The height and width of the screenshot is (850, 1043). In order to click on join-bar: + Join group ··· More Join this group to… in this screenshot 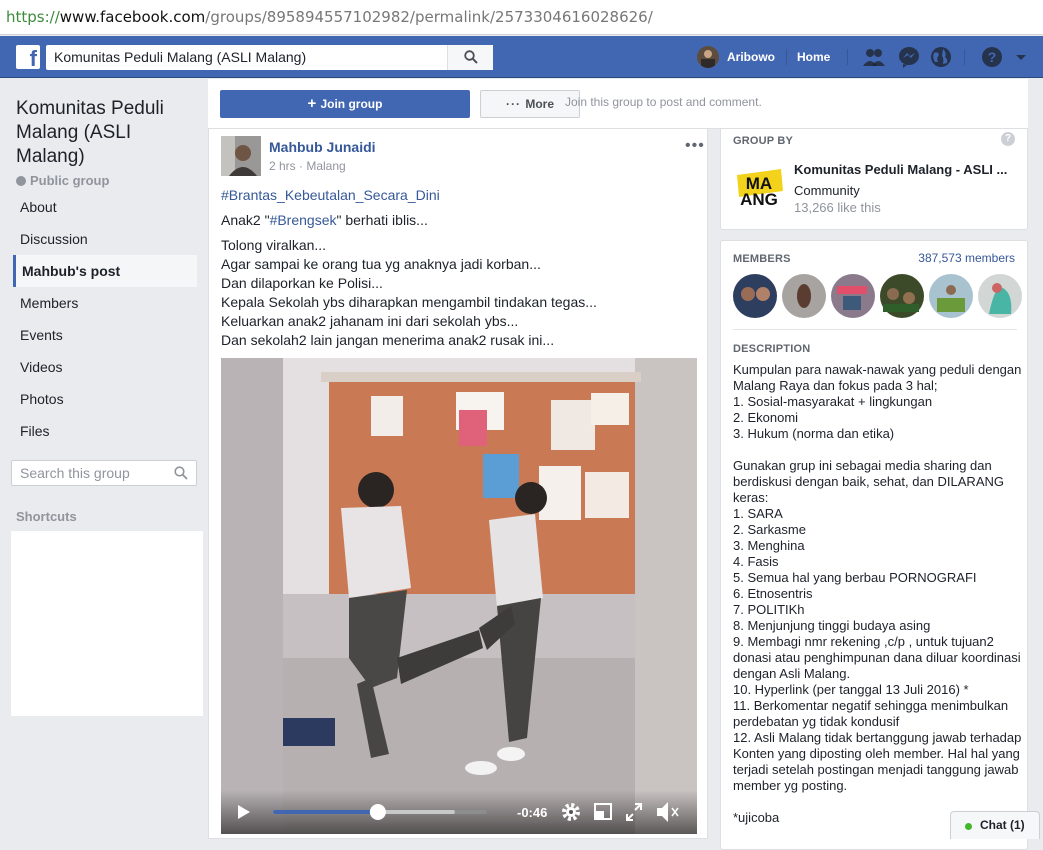, I will do `click(618, 104)`.